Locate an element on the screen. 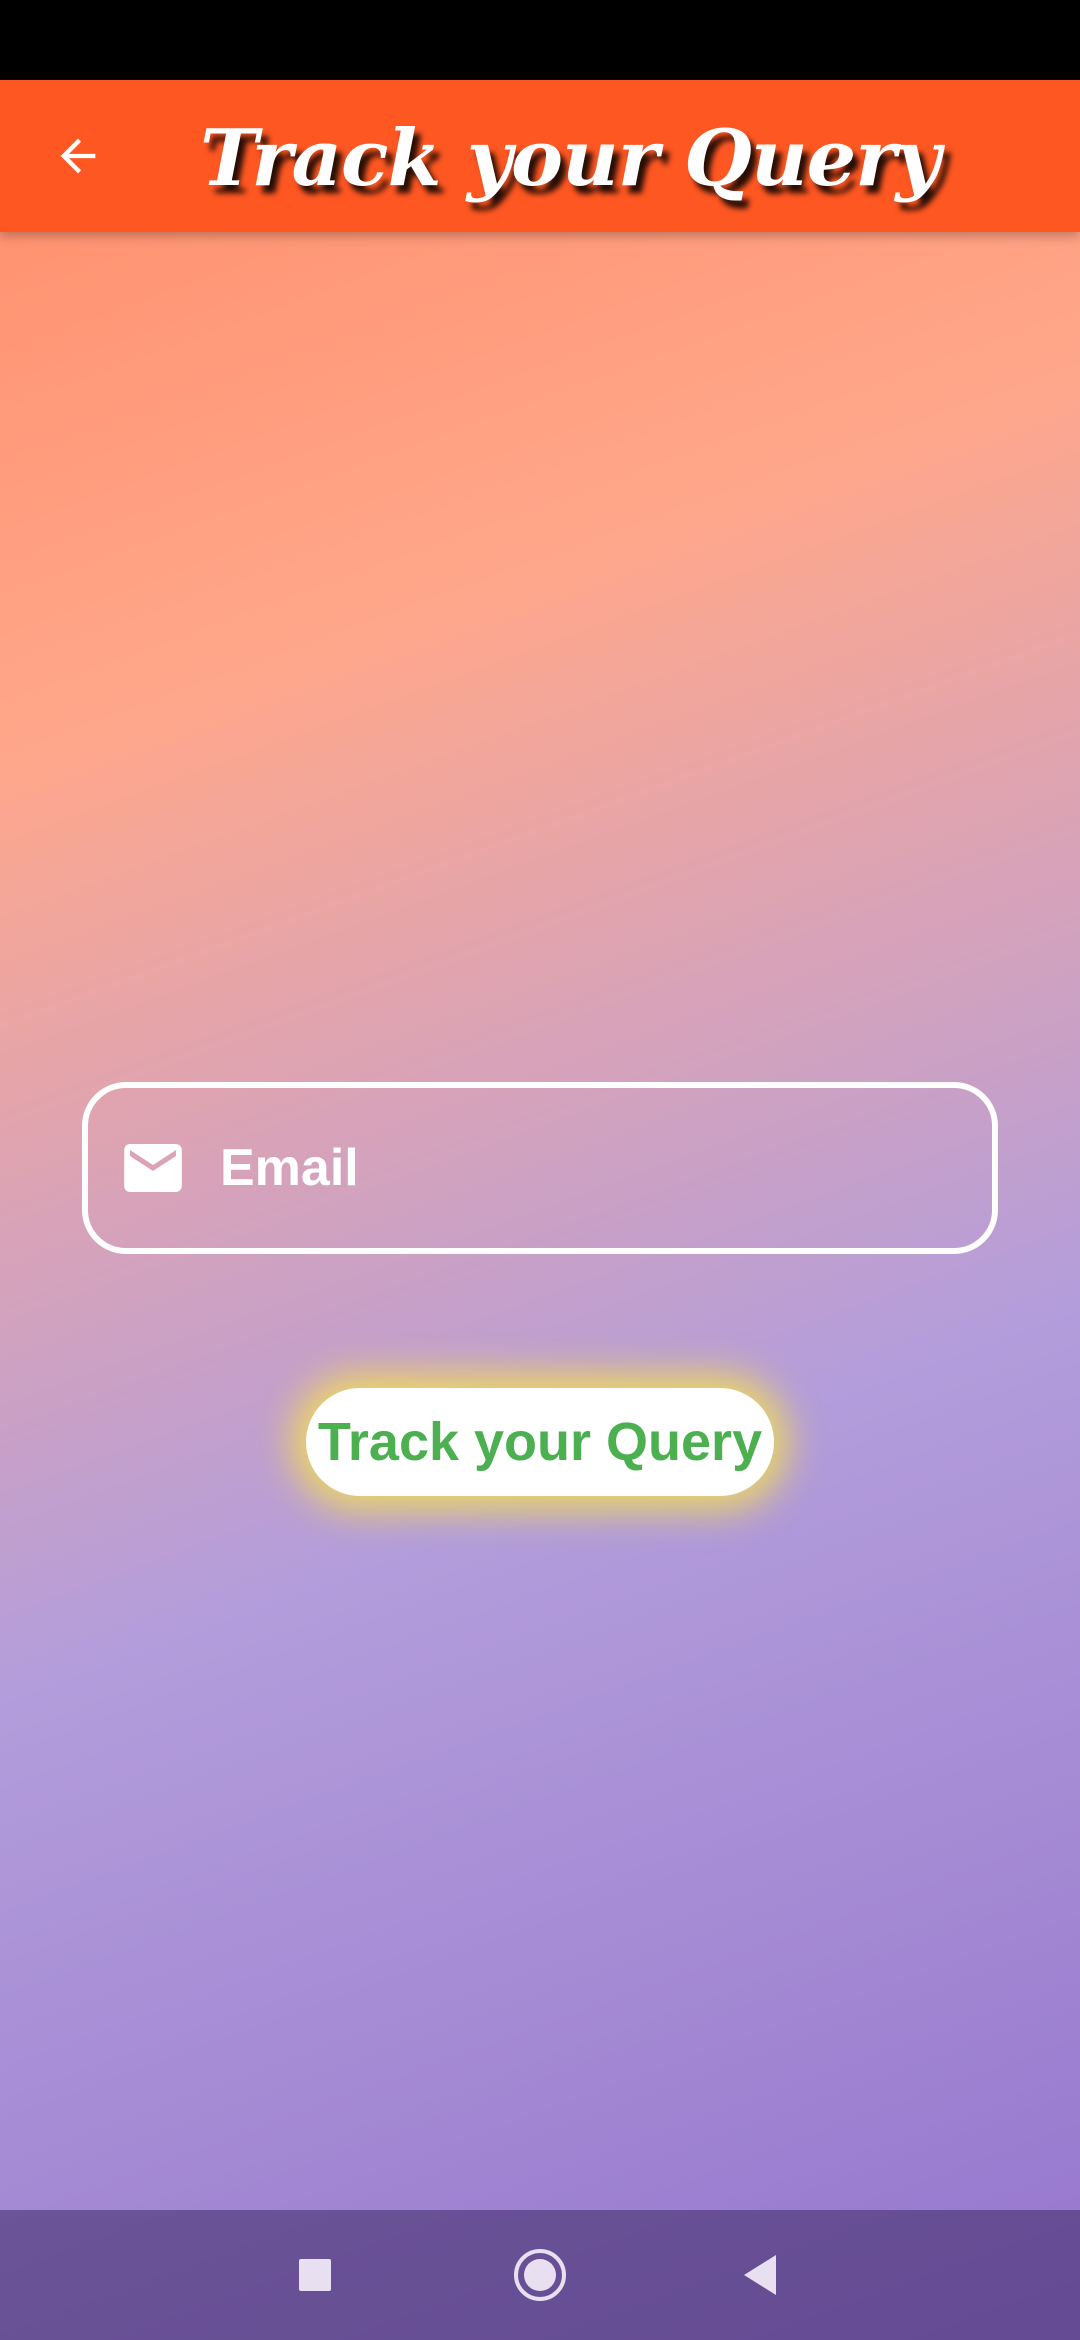 This screenshot has width=1080, height=2340. circle-icon is located at coordinates (540, 2275).